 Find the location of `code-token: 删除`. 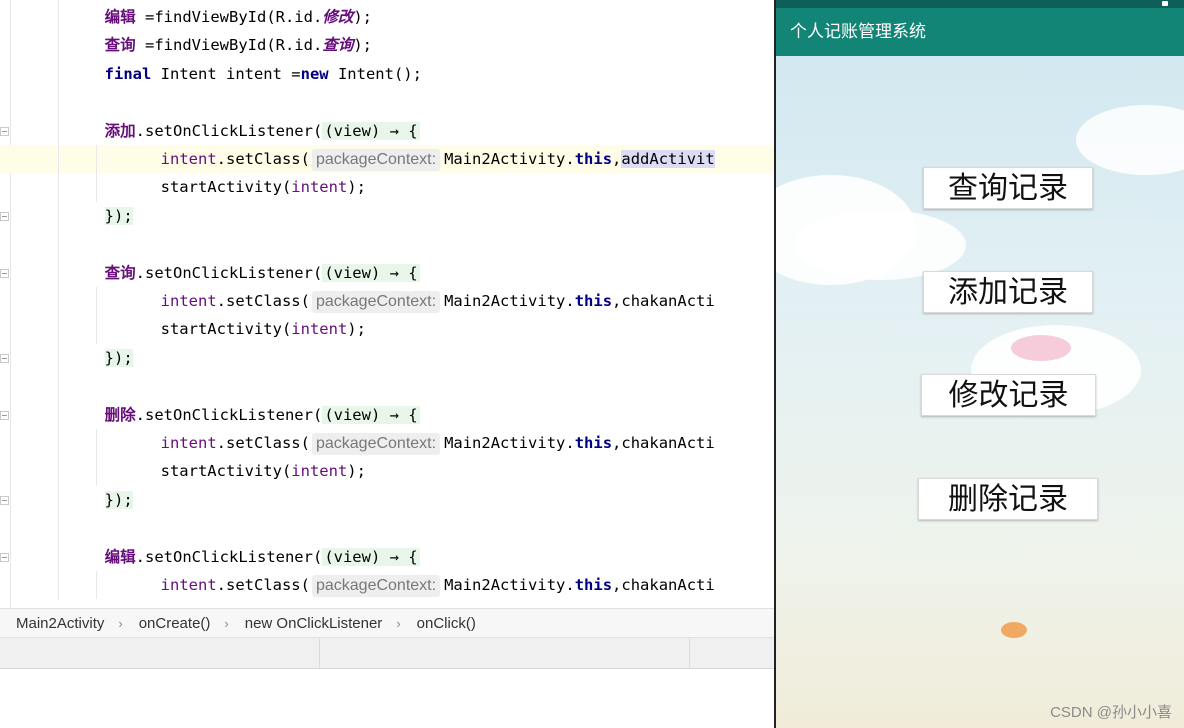

code-token: 删除 is located at coordinates (120, 414).